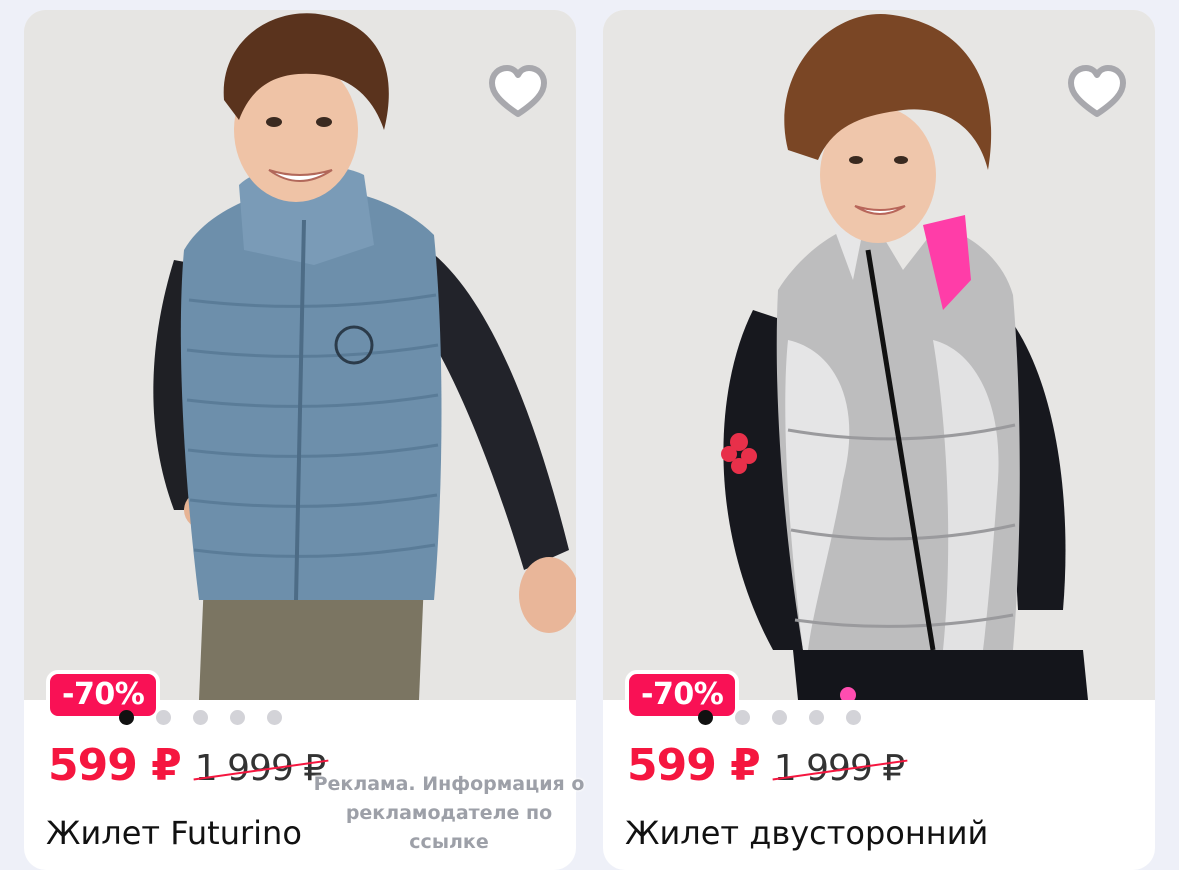 The width and height of the screenshot is (1179, 870). What do you see at coordinates (839, 768) in the screenshot?
I see `old-price: 1 999 ₽` at bounding box center [839, 768].